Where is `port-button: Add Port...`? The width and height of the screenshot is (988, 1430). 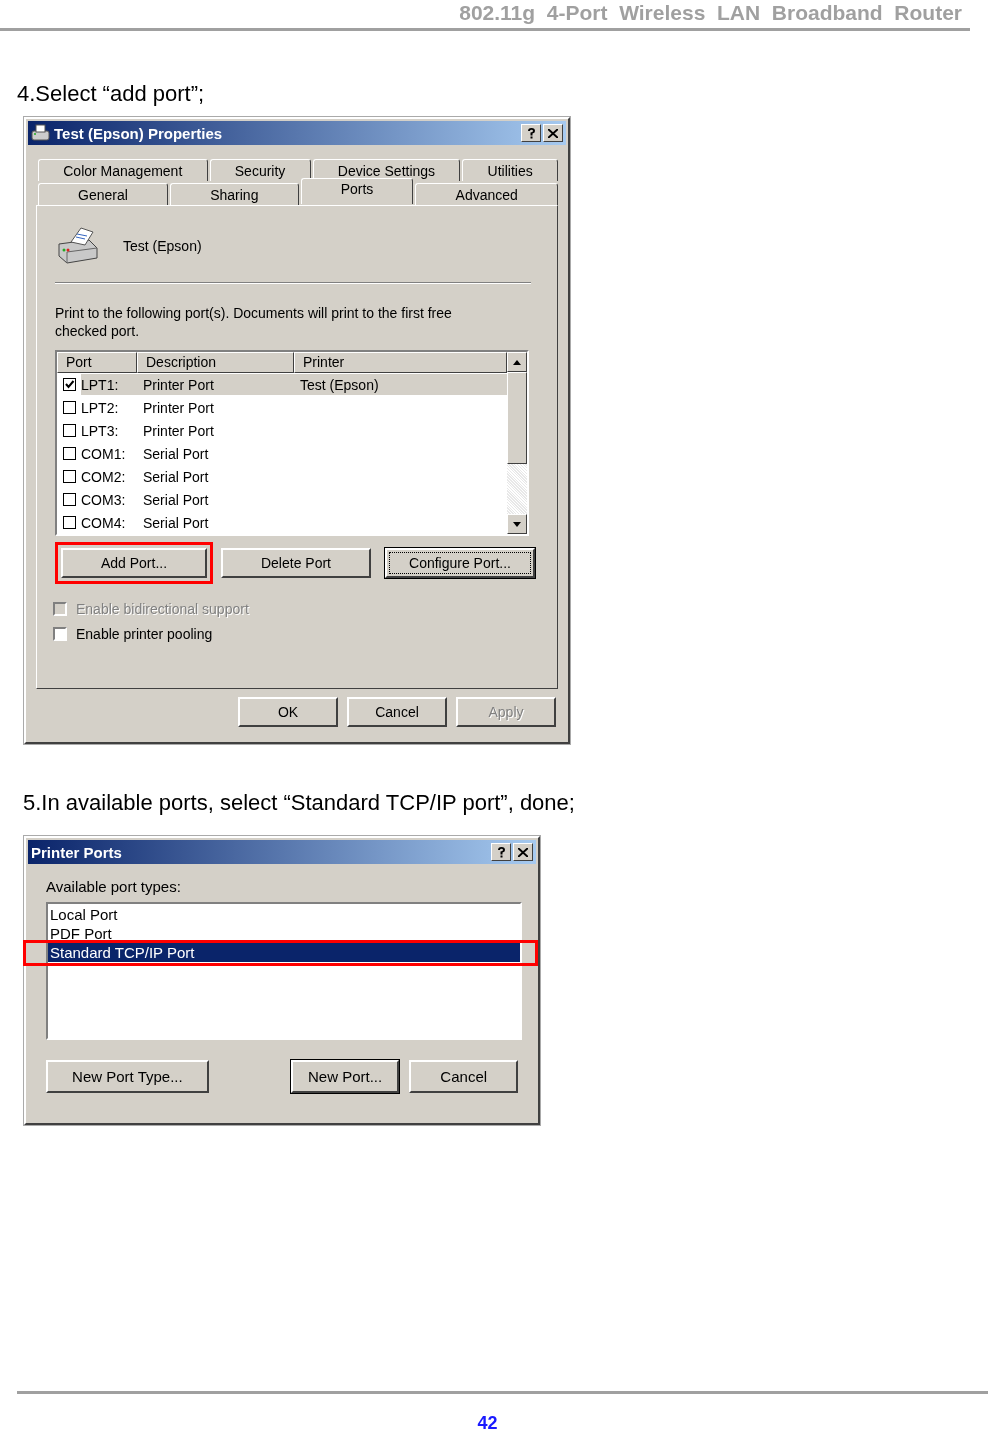
port-button: Add Port... is located at coordinates (134, 563).